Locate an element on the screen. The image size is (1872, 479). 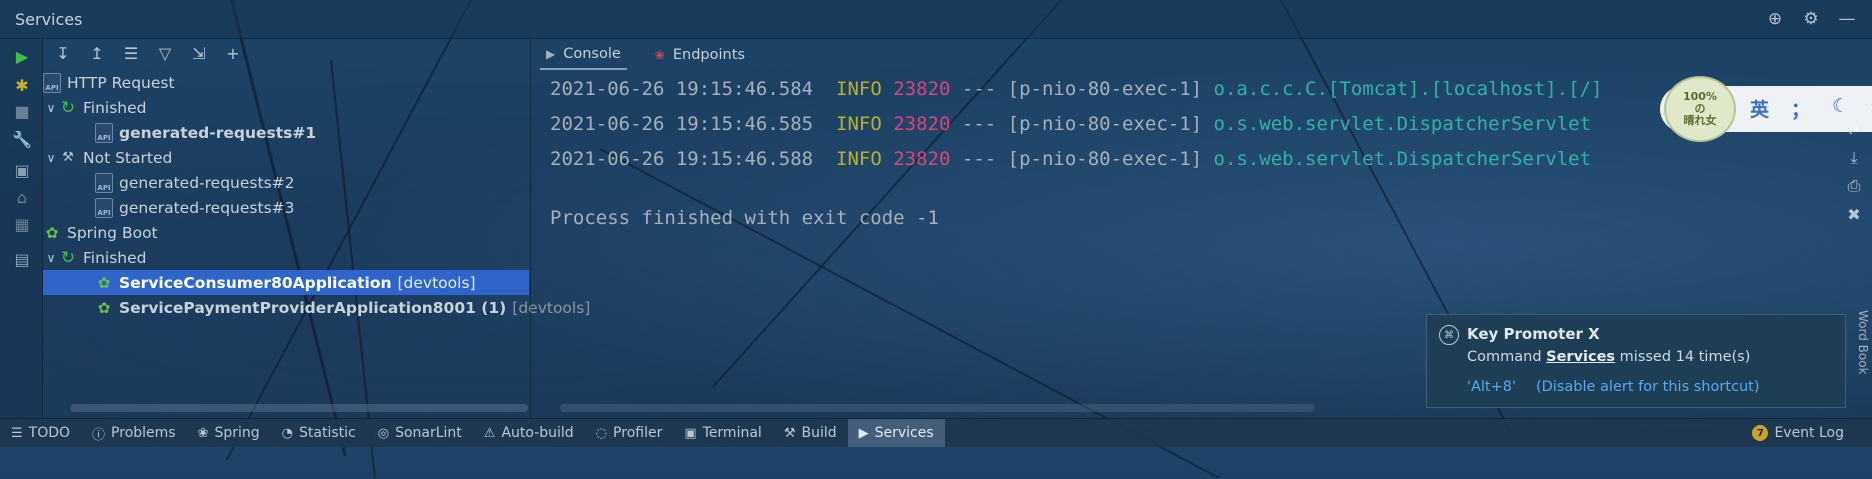
group-by-icon: ☰ is located at coordinates (131, 53).